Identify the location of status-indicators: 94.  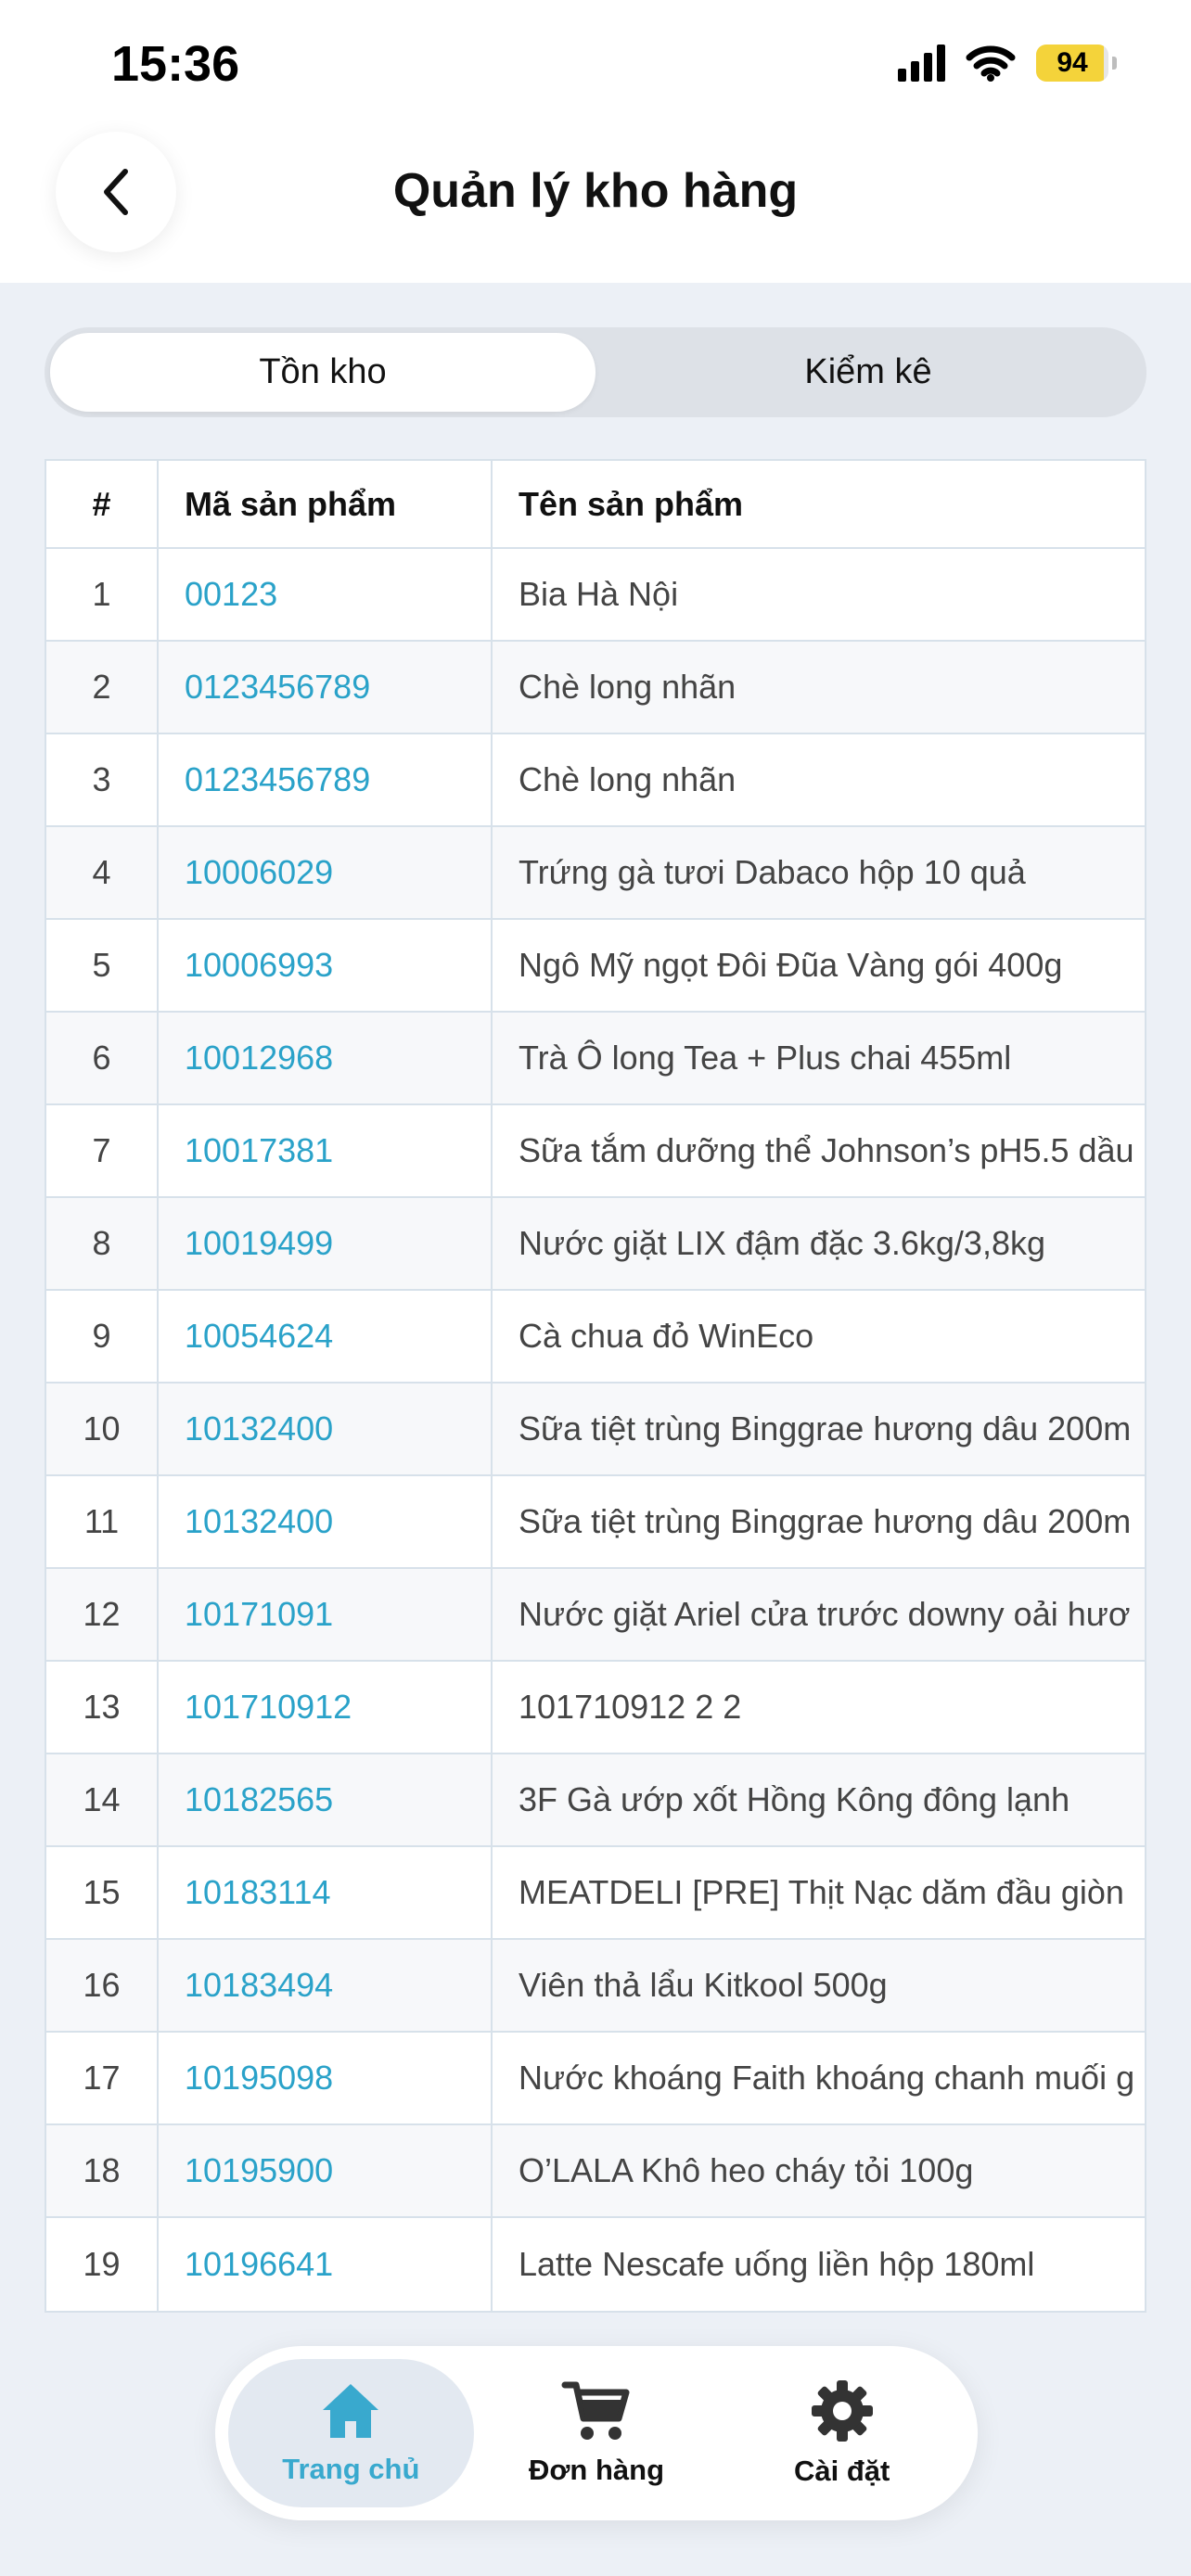
(1007, 64).